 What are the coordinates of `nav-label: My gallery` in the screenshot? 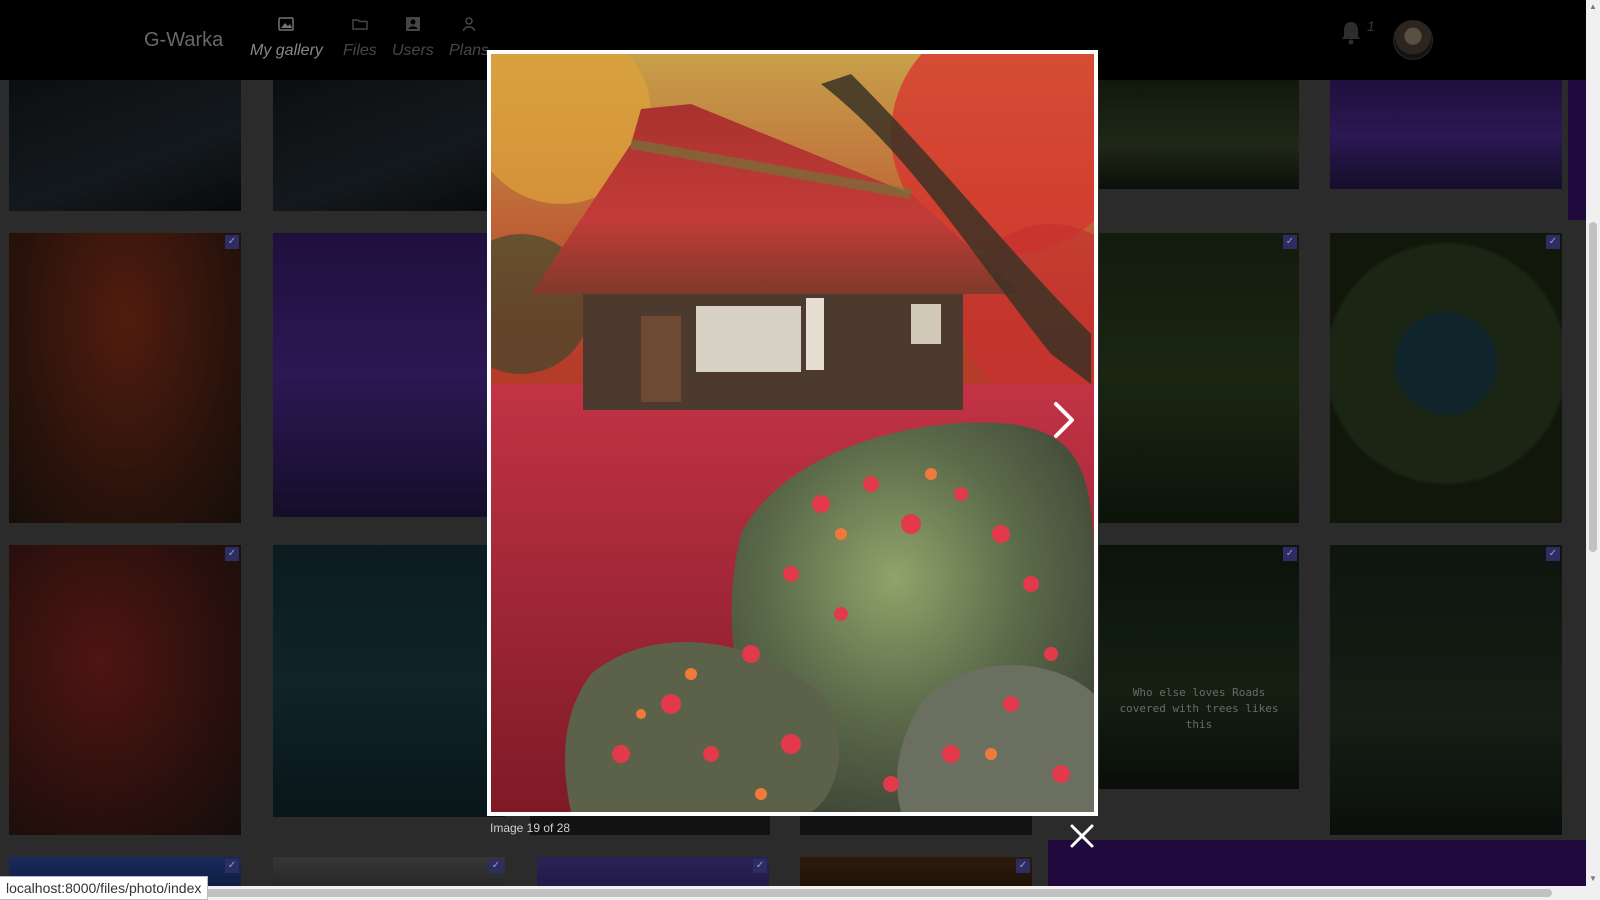 It's located at (286, 50).